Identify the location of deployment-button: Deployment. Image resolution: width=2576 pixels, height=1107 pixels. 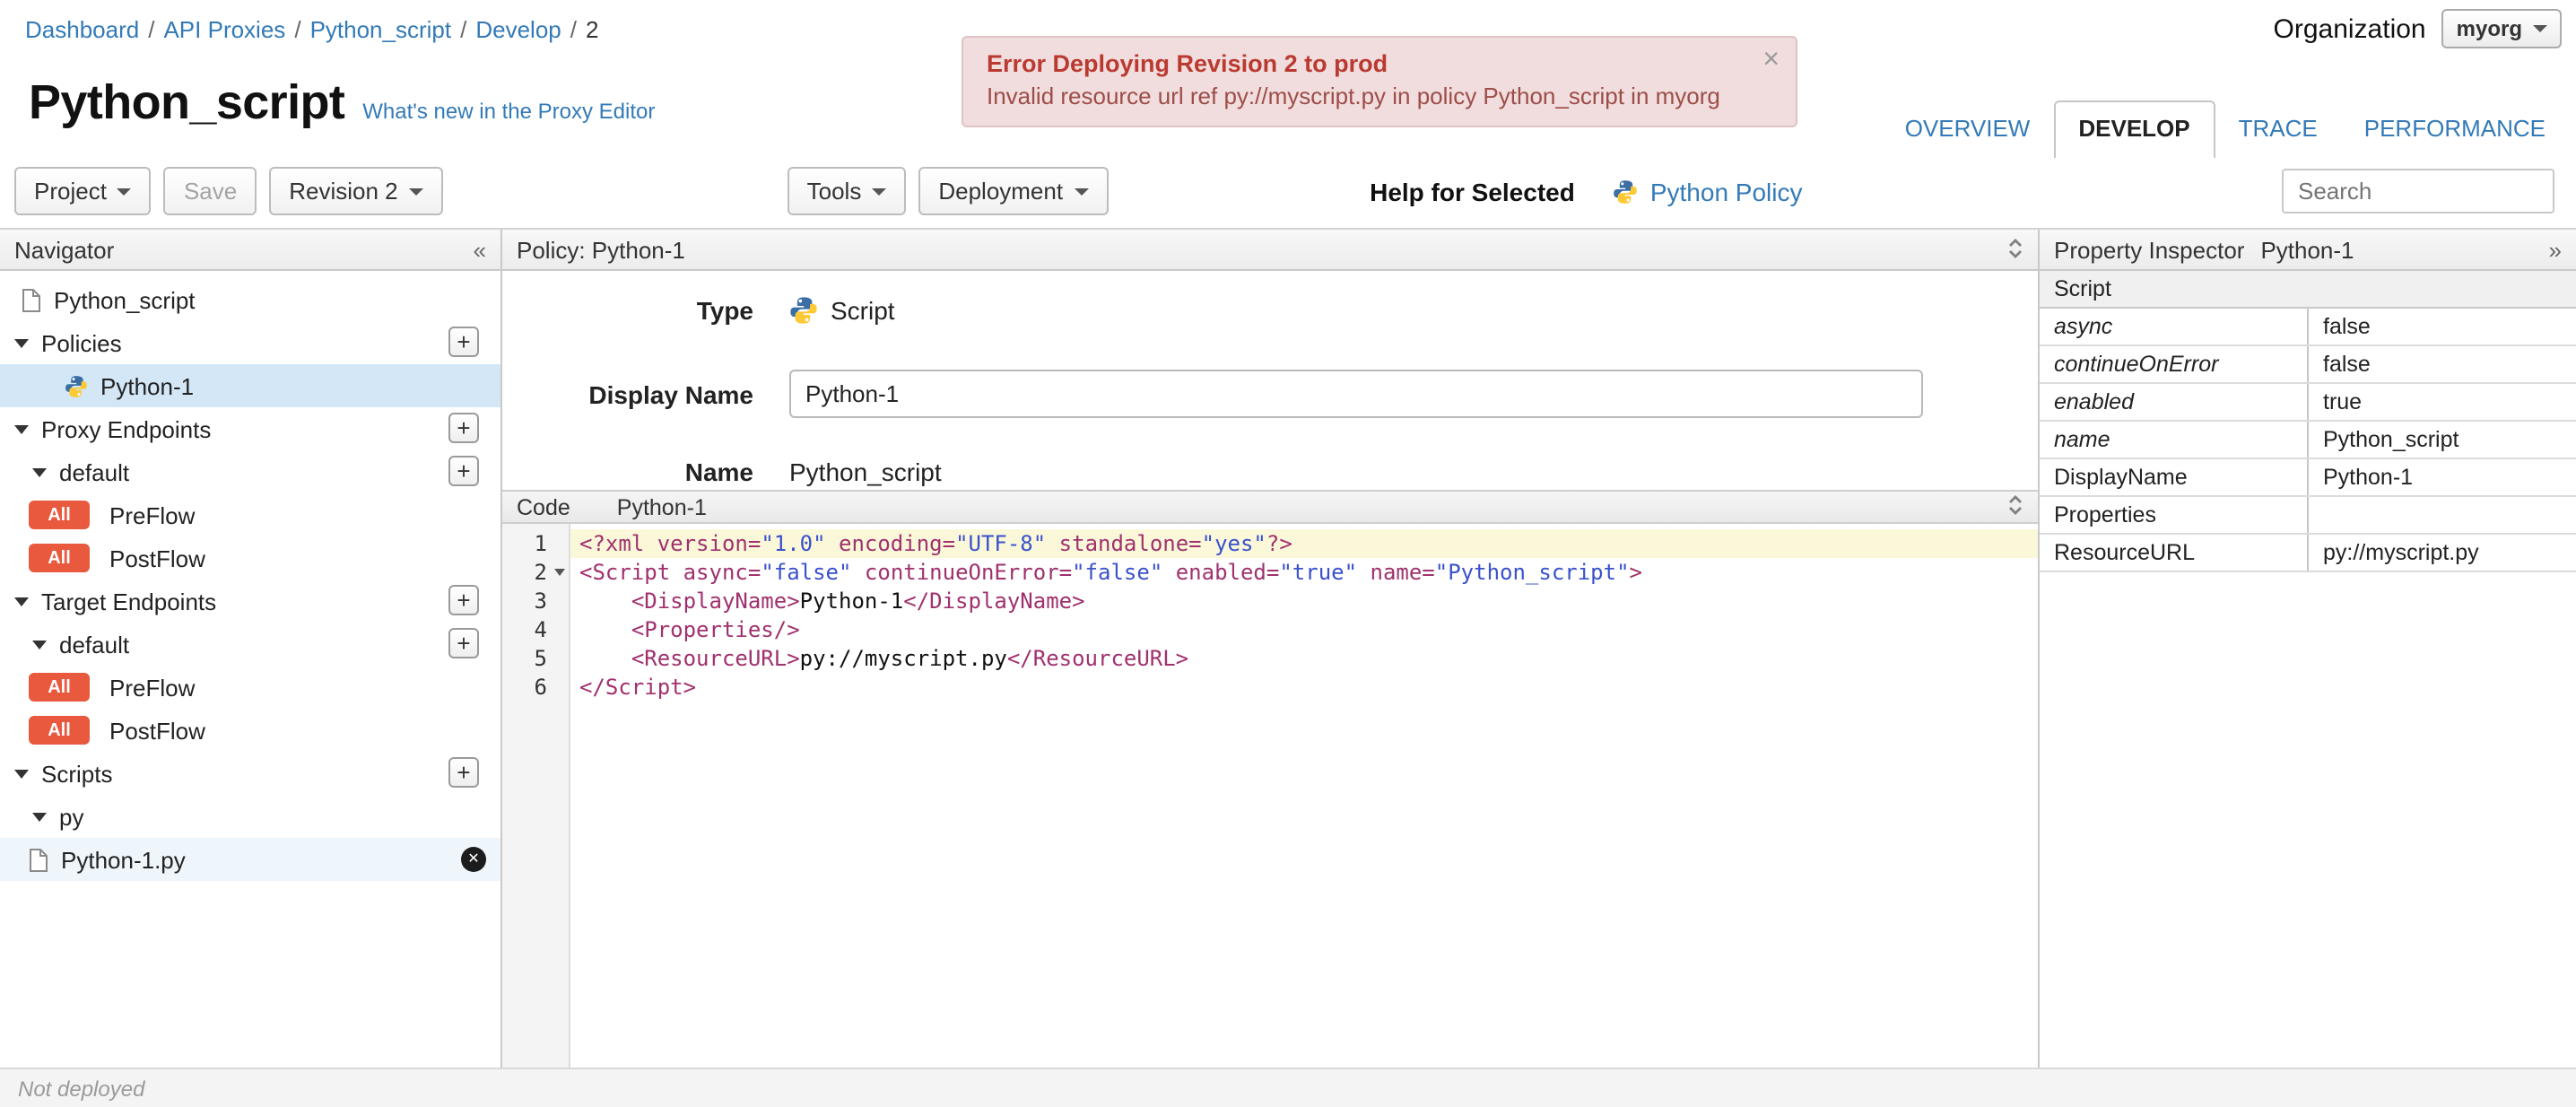
(1013, 191).